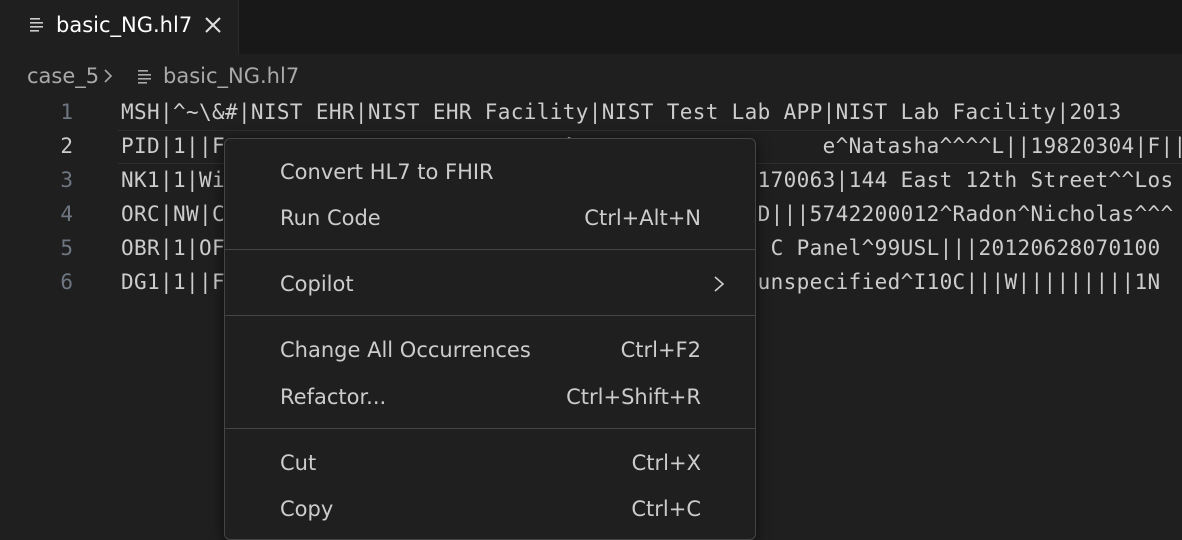 This screenshot has width=1182, height=540. What do you see at coordinates (124, 25) in the screenshot?
I see `tab-title: basic_NG.hl7` at bounding box center [124, 25].